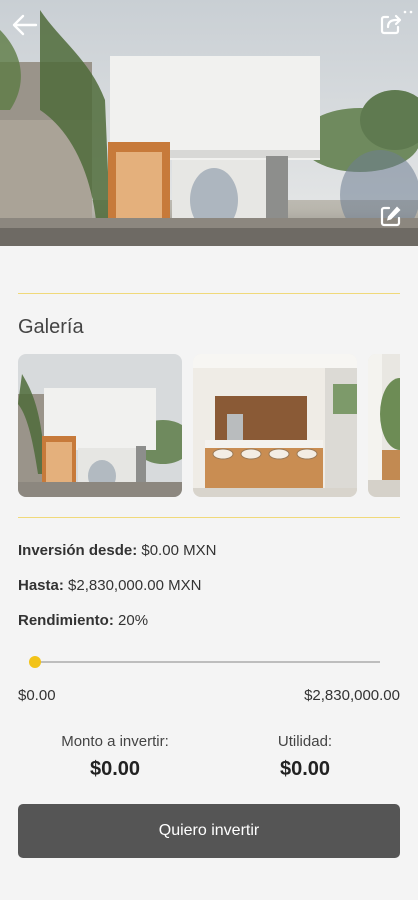 The width and height of the screenshot is (418, 900). I want to click on profit-label: Utilidad:, so click(305, 741).